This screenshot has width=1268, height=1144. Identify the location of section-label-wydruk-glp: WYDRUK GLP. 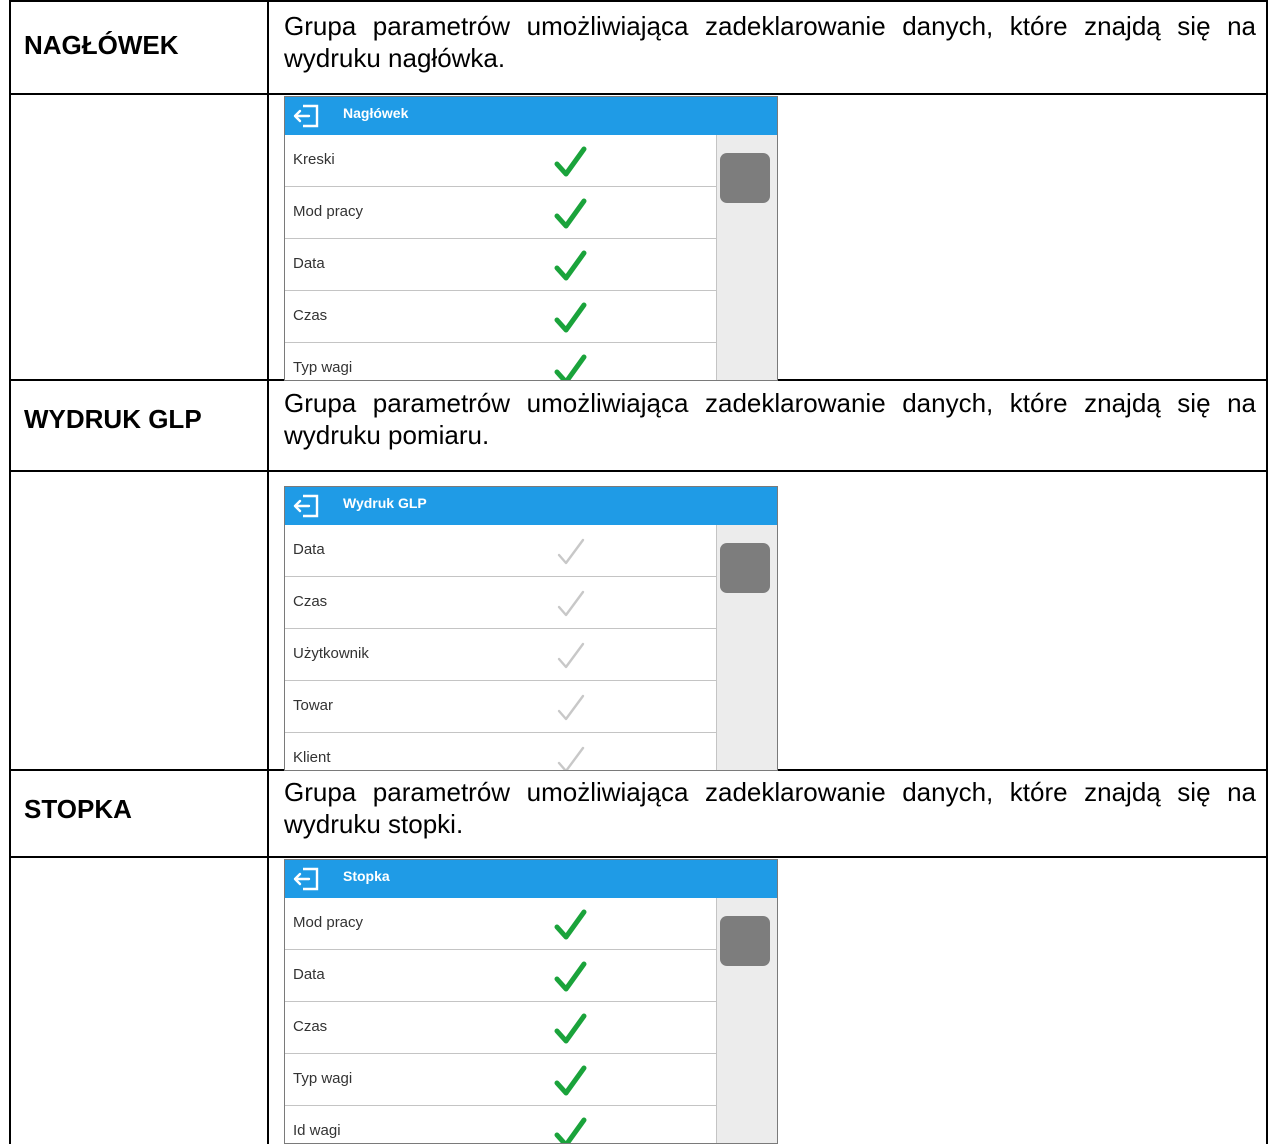
(113, 419).